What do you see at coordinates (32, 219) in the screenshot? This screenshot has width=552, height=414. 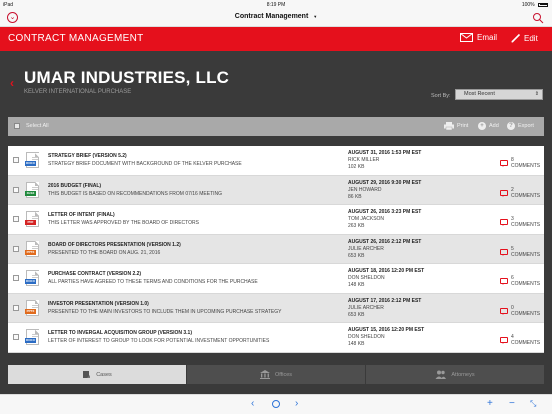 I see `file-icon: PDF` at bounding box center [32, 219].